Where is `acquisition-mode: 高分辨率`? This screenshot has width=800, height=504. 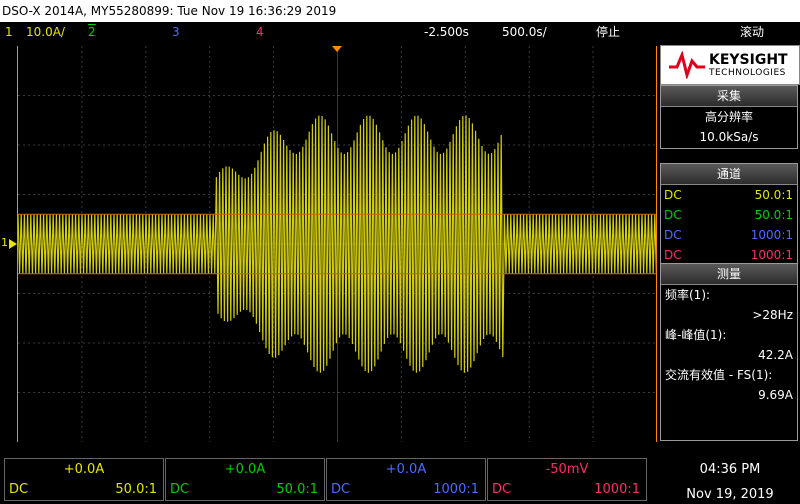 acquisition-mode: 高分辨率 is located at coordinates (728, 117).